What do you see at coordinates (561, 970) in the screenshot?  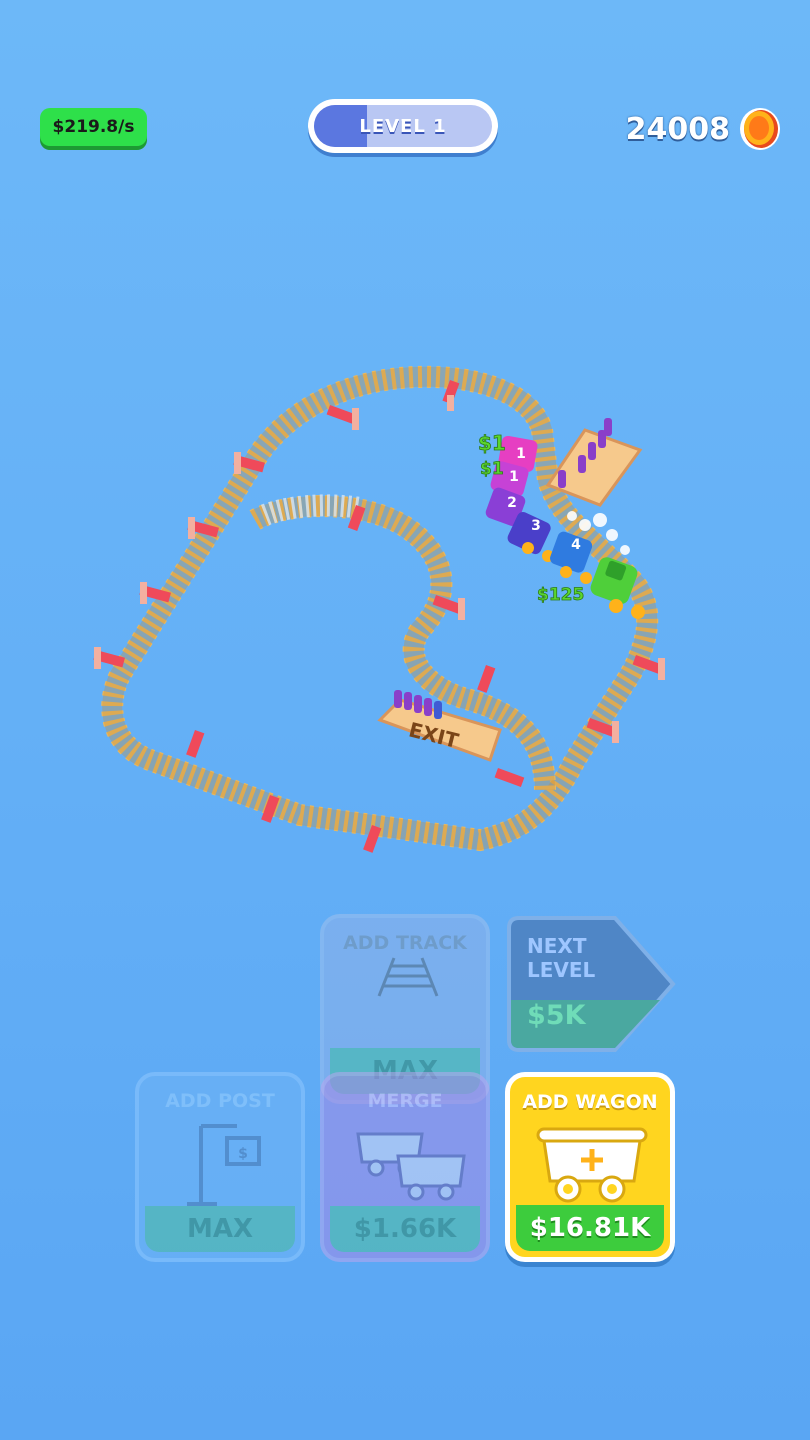 I see `next-level-title-line2: LEVEL` at bounding box center [561, 970].